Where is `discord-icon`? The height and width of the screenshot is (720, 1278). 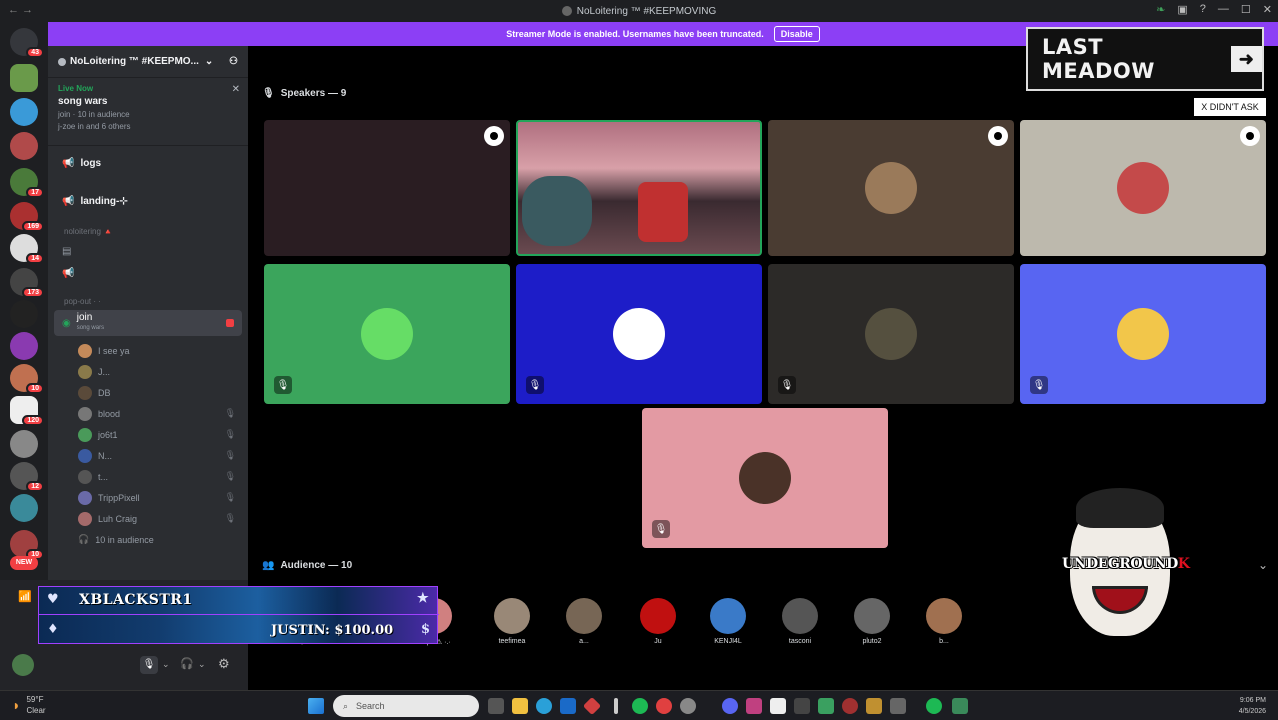 discord-icon is located at coordinates (730, 706).